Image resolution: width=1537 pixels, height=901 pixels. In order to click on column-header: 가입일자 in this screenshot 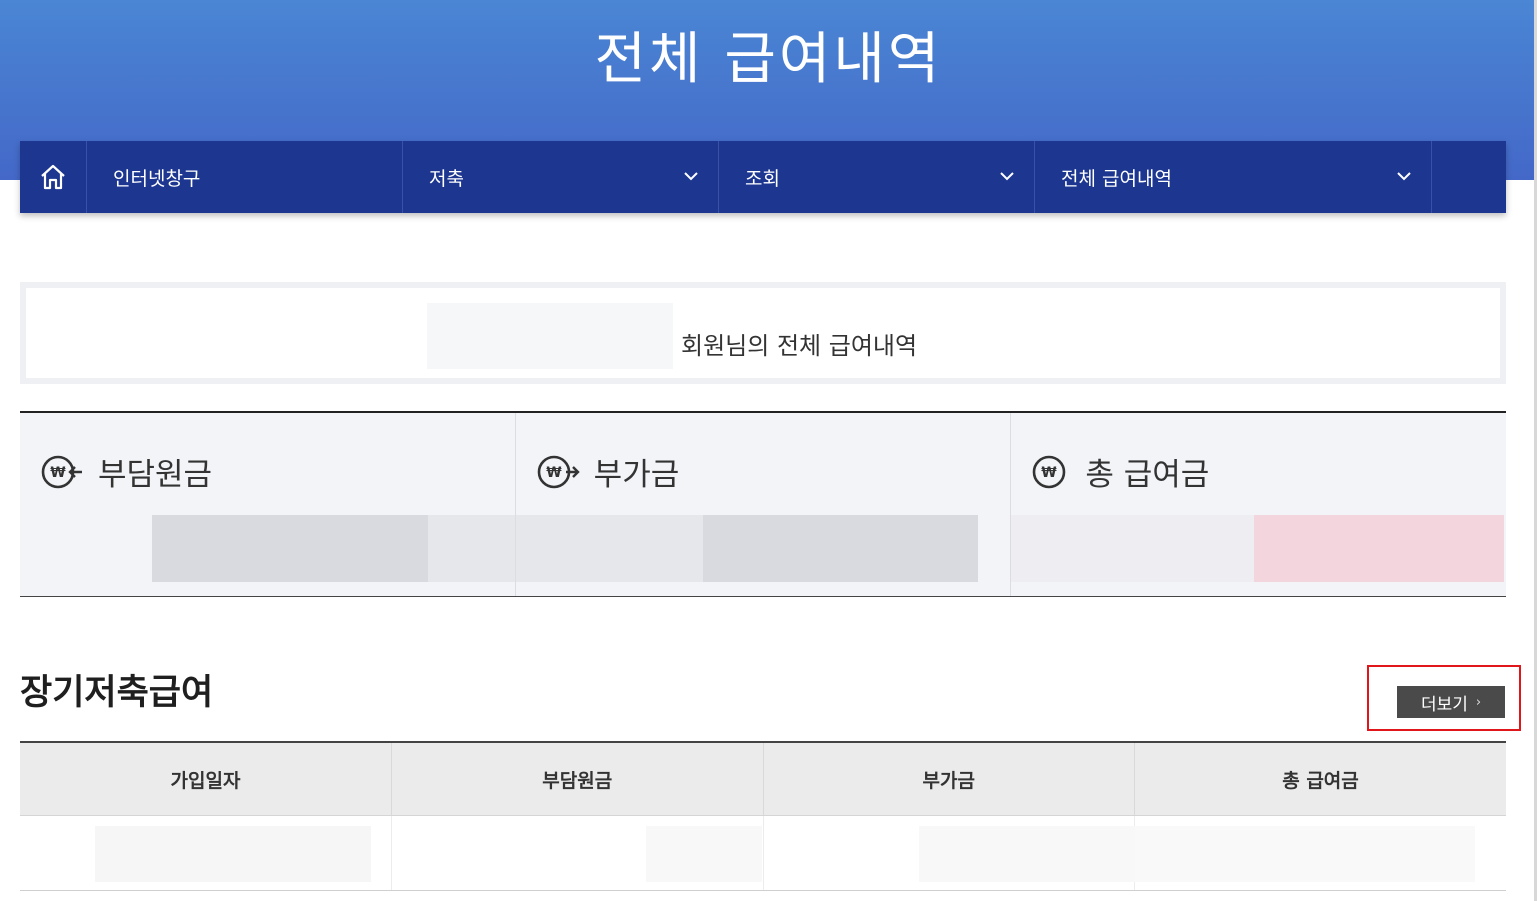, I will do `click(206, 778)`.